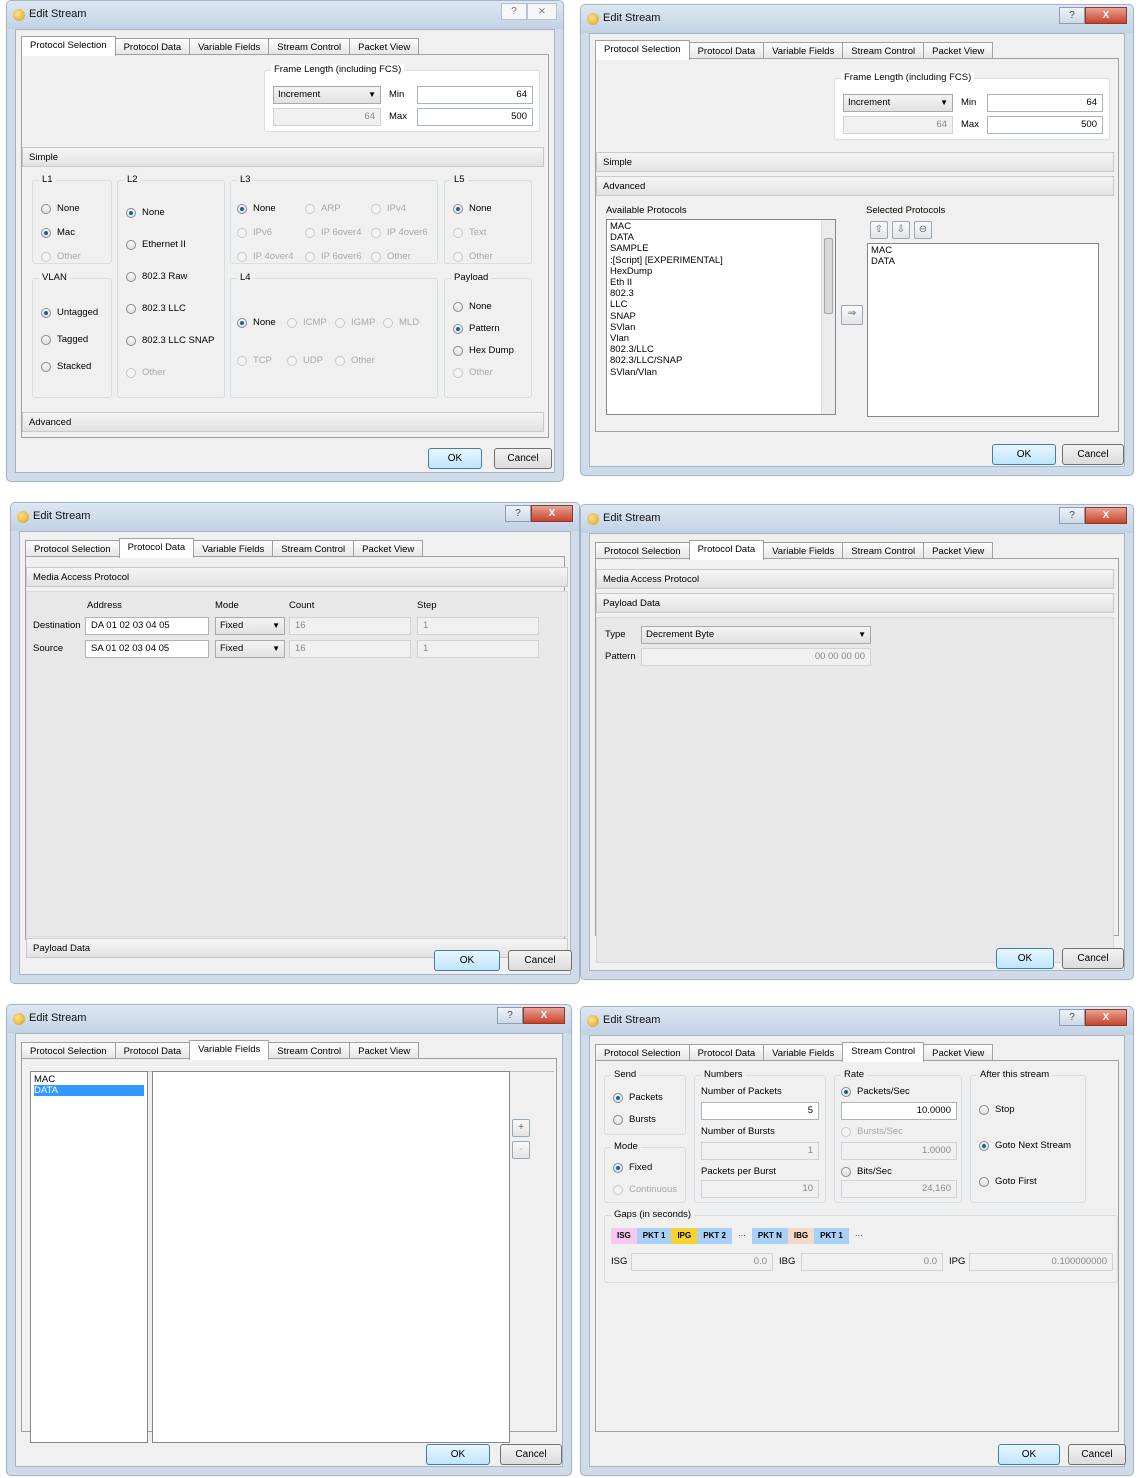 The image size is (1139, 1478). I want to click on l3-ip6over4-radio: IP 6over4, so click(333, 232).